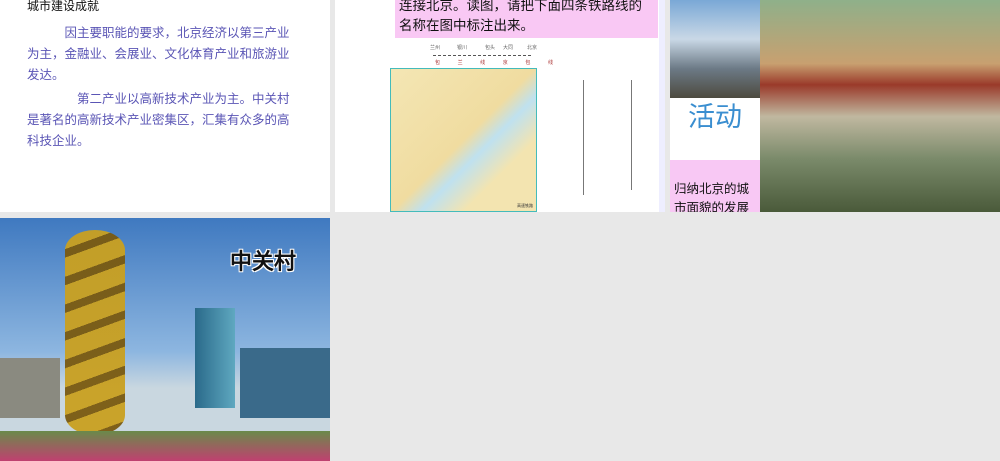  I want to click on activity-title: 活动, so click(715, 129).